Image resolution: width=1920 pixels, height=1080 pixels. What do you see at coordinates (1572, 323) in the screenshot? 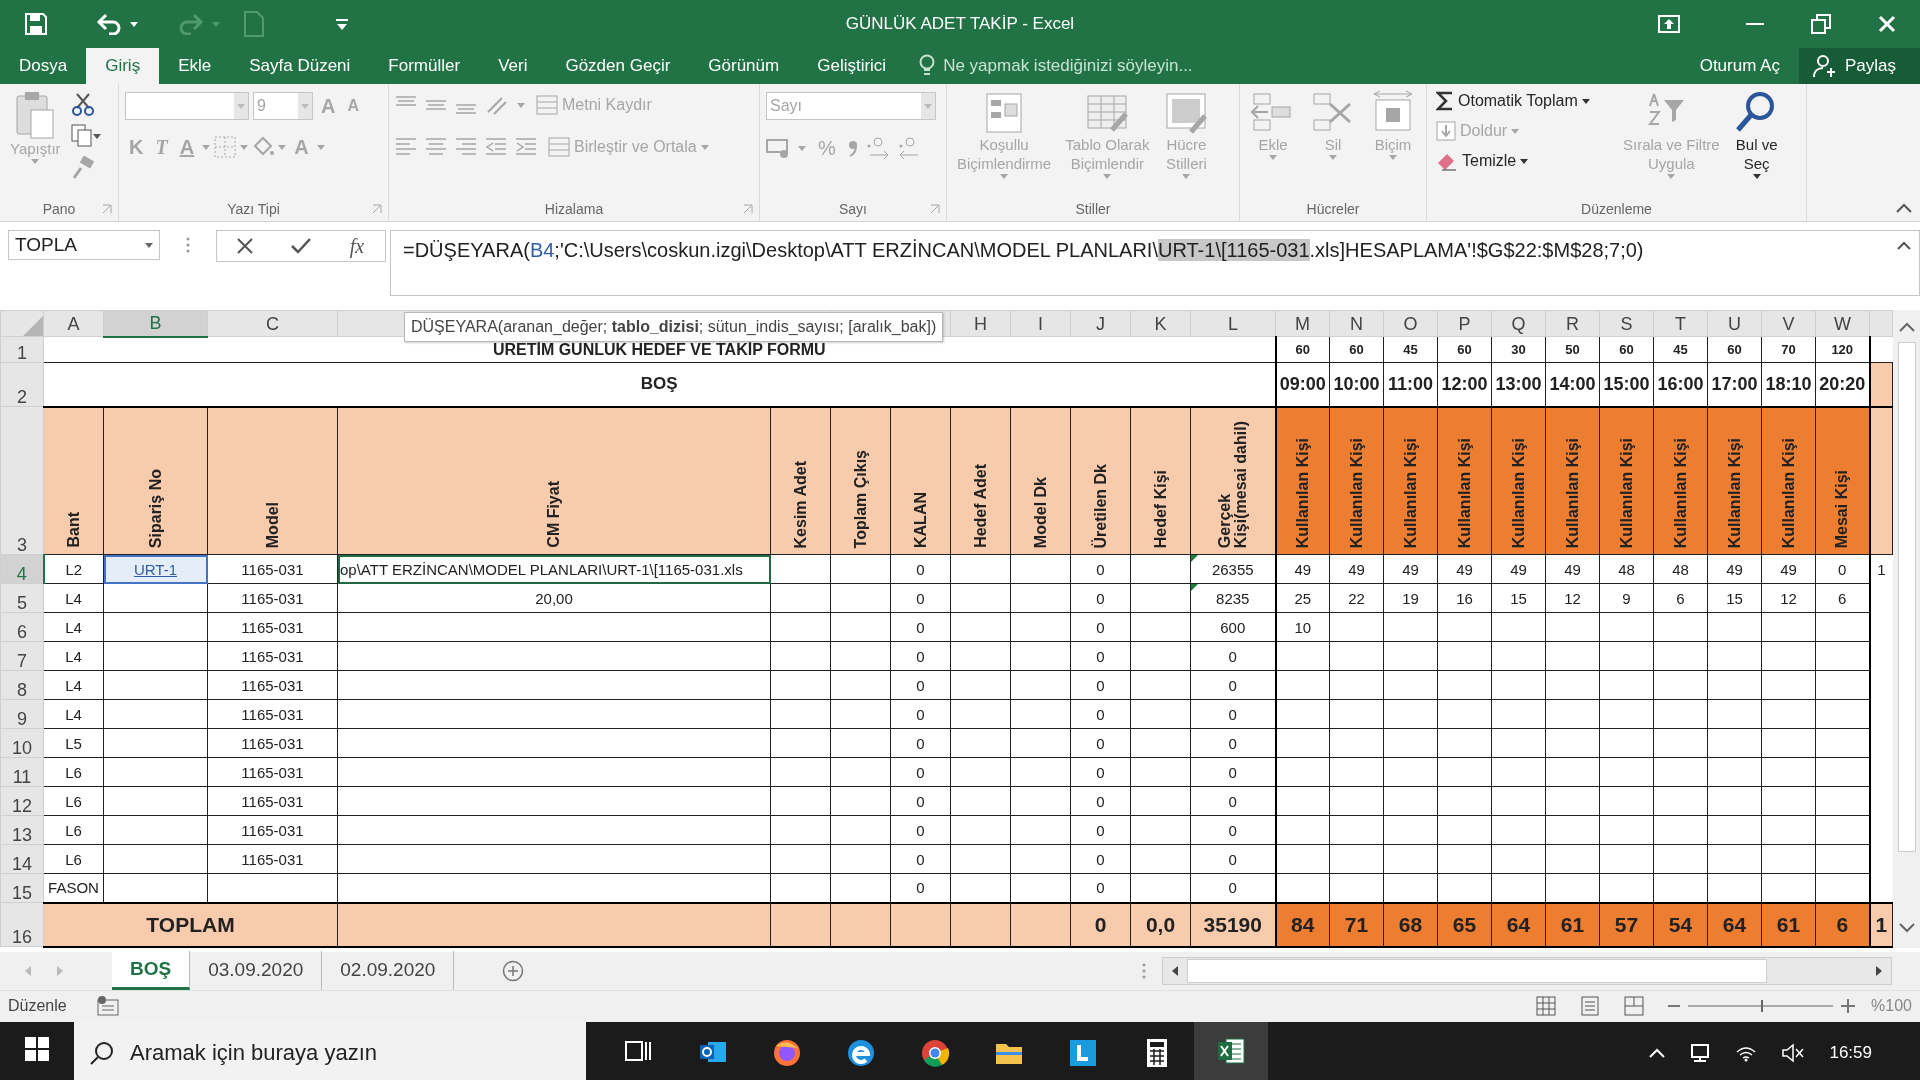
I see `column-header: R` at bounding box center [1572, 323].